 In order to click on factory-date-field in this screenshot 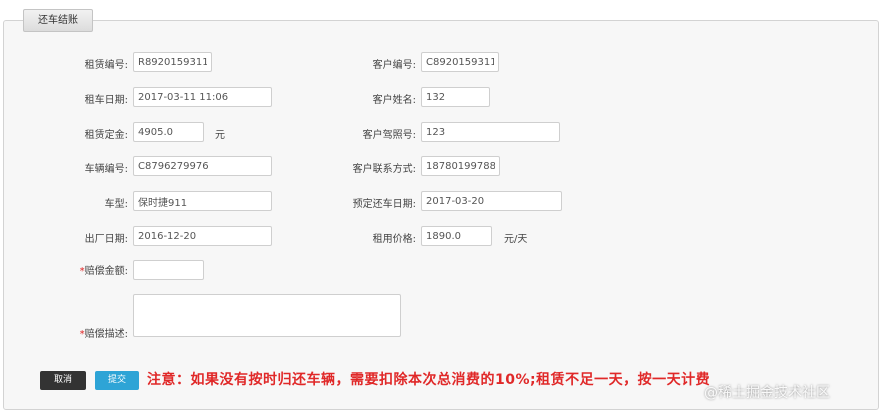, I will do `click(202, 236)`.